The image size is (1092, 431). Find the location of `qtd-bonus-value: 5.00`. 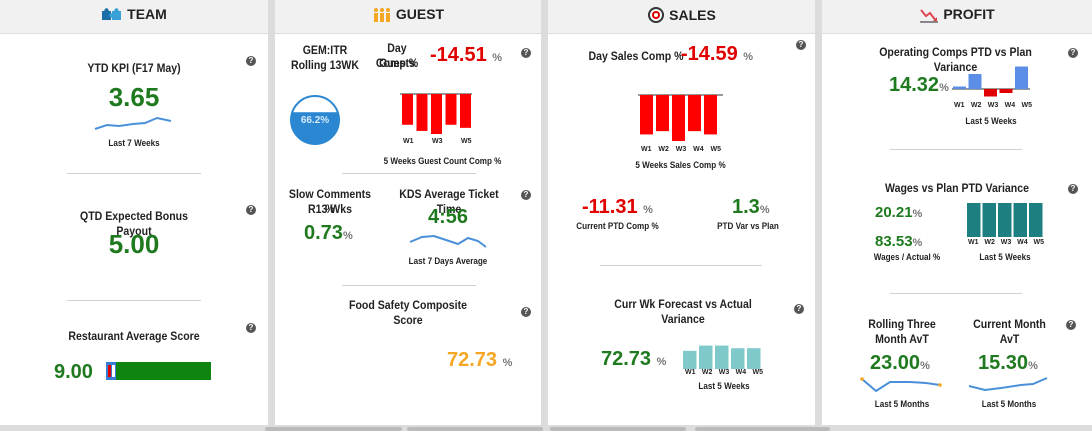

qtd-bonus-value: 5.00 is located at coordinates (134, 244).